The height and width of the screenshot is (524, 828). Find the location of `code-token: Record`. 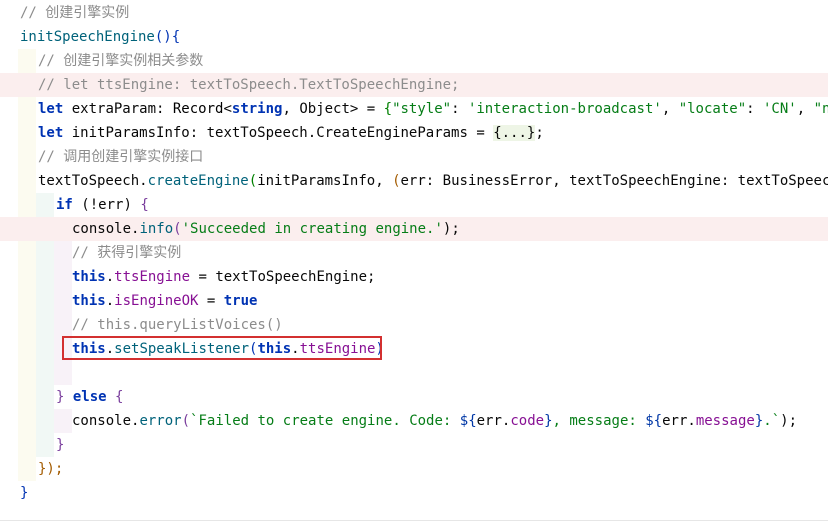

code-token: Record is located at coordinates (198, 109).